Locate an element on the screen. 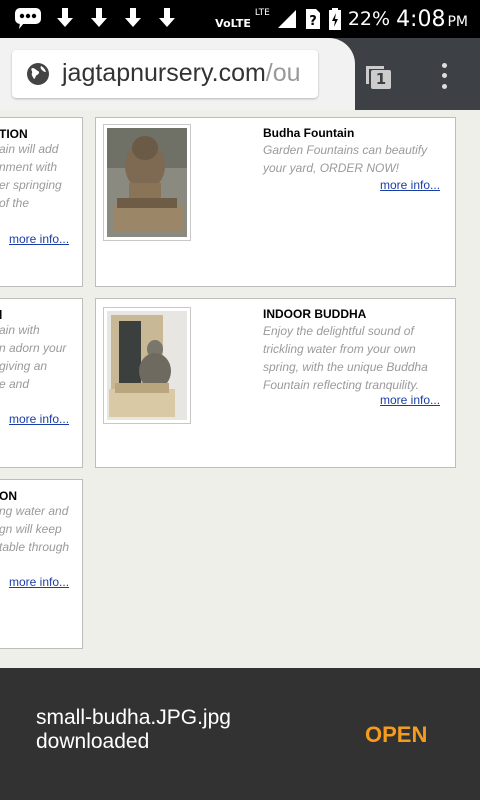 The image size is (480, 800). card-desc-line: Fountain reflecting tranquility. is located at coordinates (341, 385).